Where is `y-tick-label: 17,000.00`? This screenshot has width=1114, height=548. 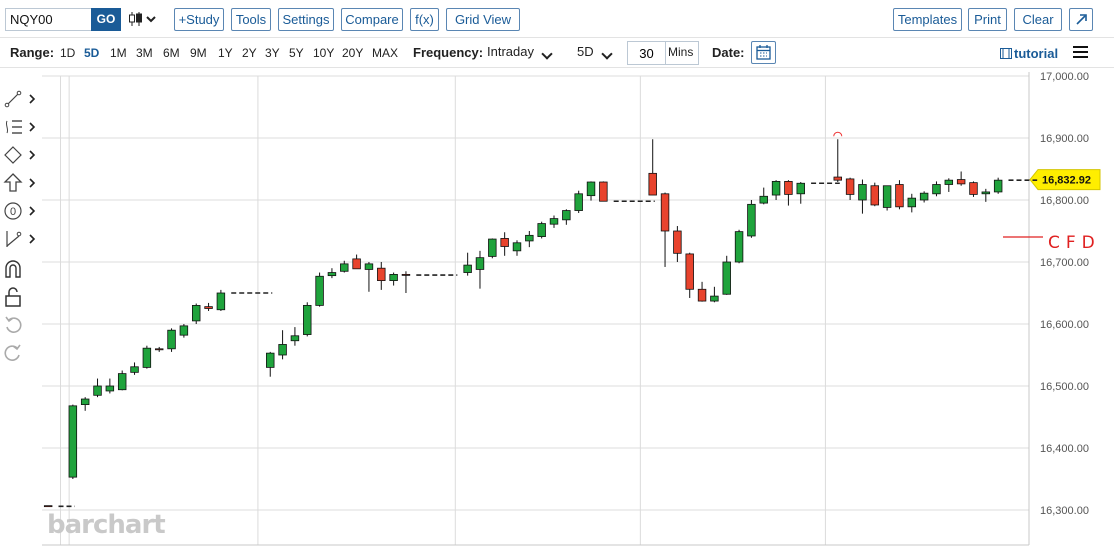 y-tick-label: 17,000.00 is located at coordinates (1064, 77).